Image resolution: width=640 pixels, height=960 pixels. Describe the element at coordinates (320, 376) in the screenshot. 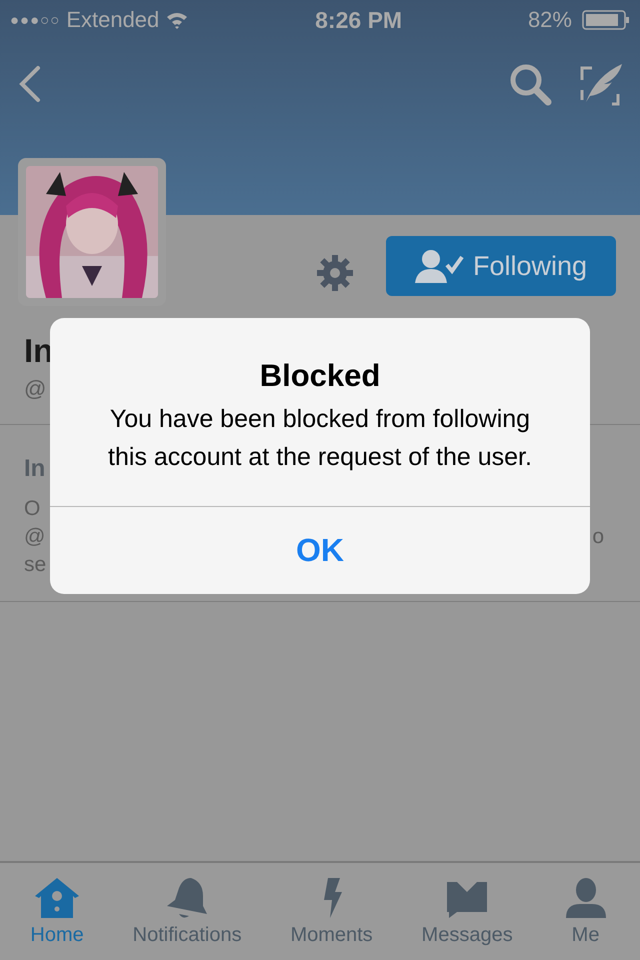

I see `alert-title: Blocked` at that location.